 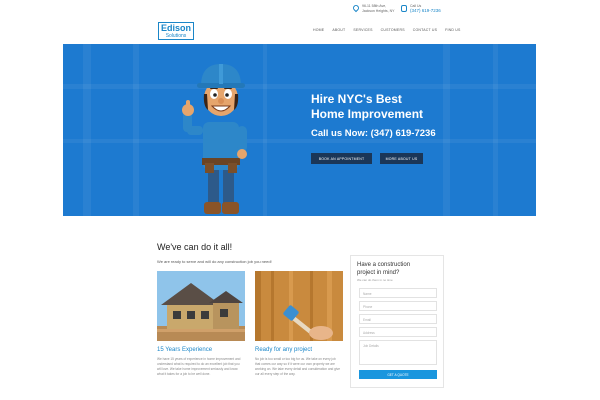 I want to click on phone-block: Call Us (347) 619-7236, so click(x=421, y=8).